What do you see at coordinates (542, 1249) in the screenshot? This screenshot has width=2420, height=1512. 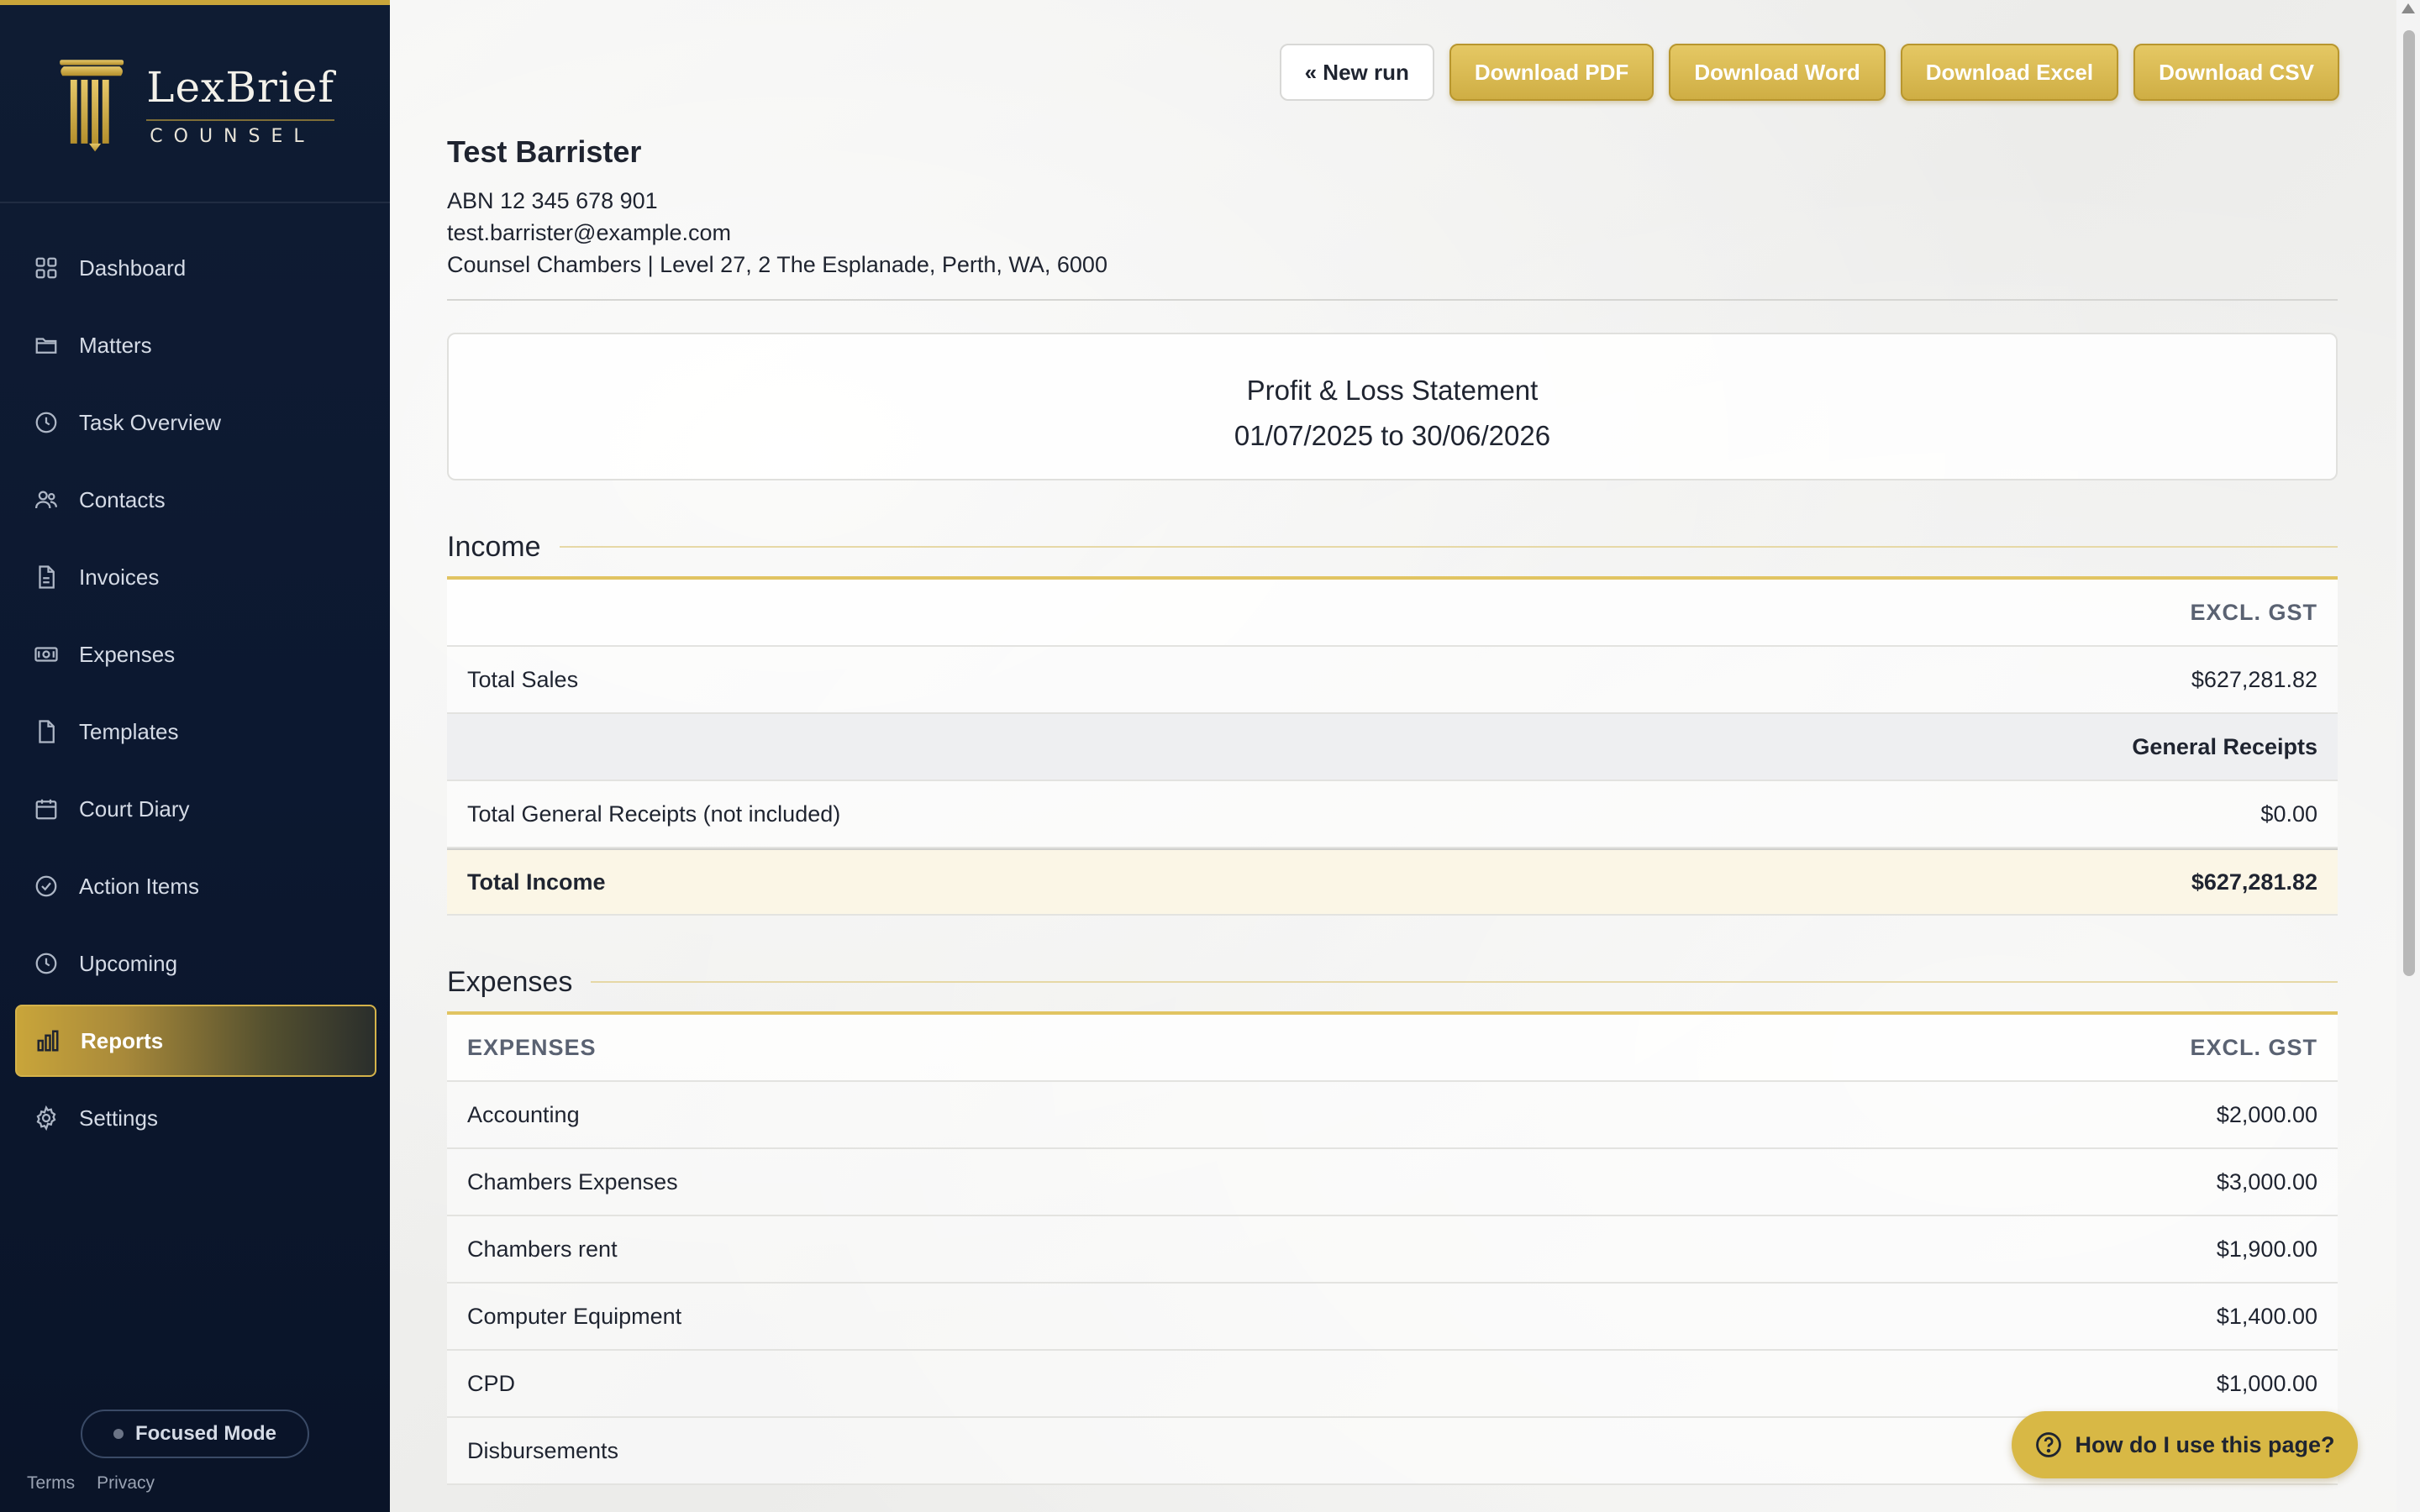 I see `row-label: Chambers rent` at bounding box center [542, 1249].